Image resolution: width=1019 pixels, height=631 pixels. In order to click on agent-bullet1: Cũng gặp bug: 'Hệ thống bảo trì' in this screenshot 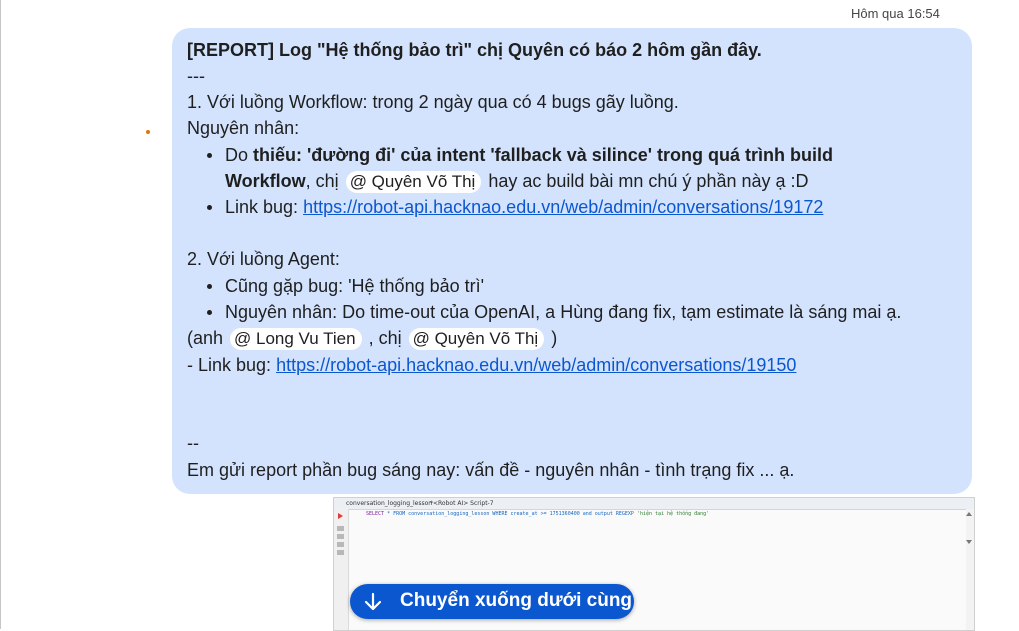, I will do `click(355, 286)`.